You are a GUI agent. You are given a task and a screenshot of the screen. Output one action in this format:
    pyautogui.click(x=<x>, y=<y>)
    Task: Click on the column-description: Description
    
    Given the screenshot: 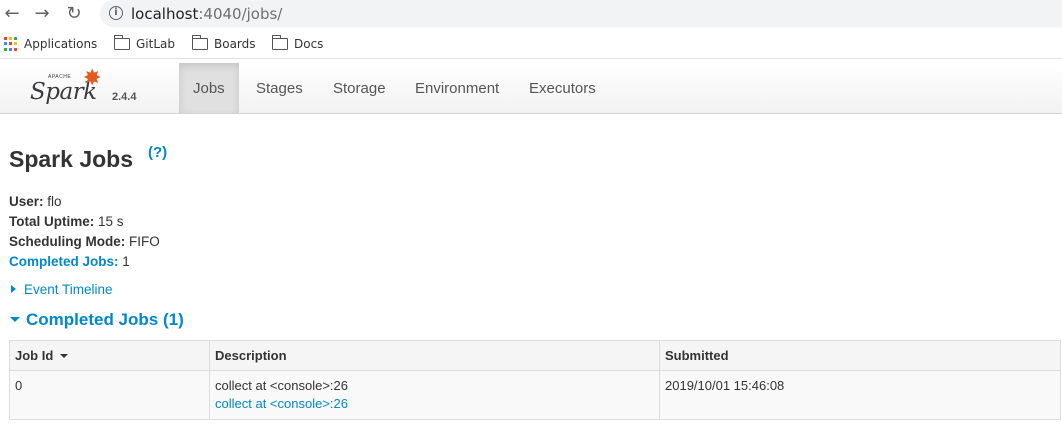 What is the action you would take?
    pyautogui.click(x=434, y=355)
    